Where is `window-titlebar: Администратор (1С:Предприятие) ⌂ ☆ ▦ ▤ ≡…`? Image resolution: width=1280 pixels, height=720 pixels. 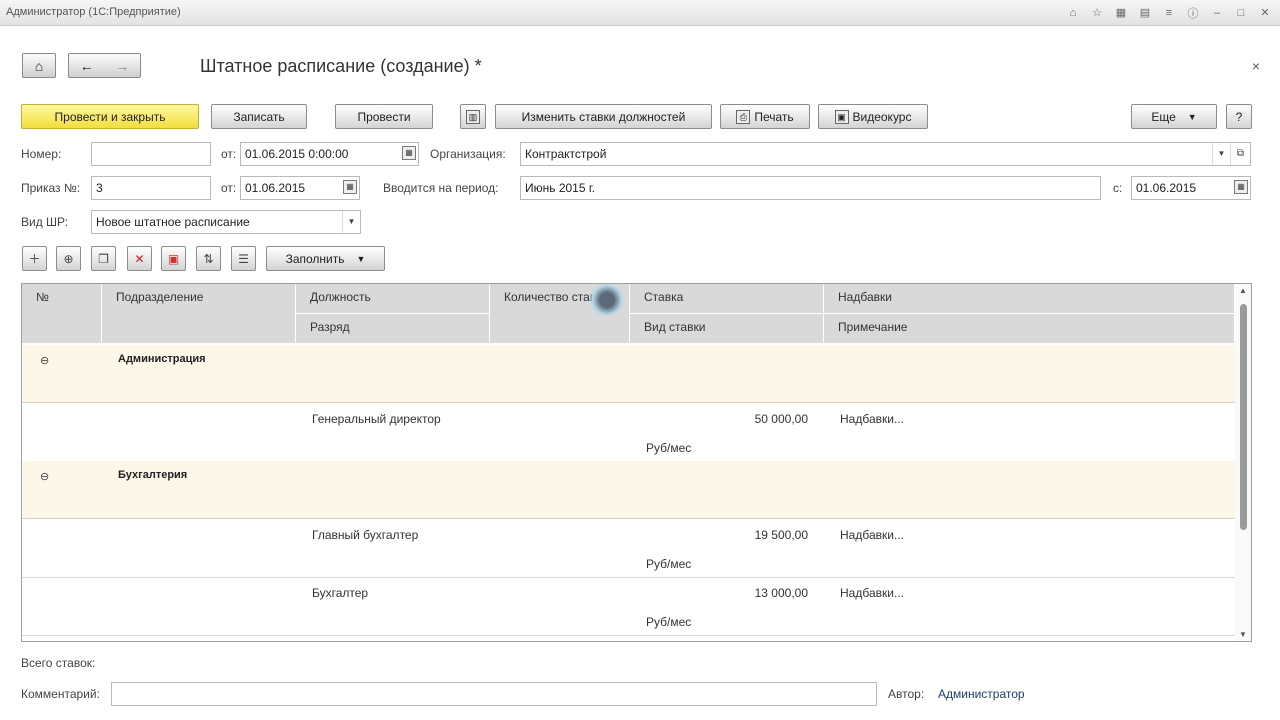
window-titlebar: Администратор (1С:Предприятие) ⌂ ☆ ▦ ▤ ≡… is located at coordinates (640, 13).